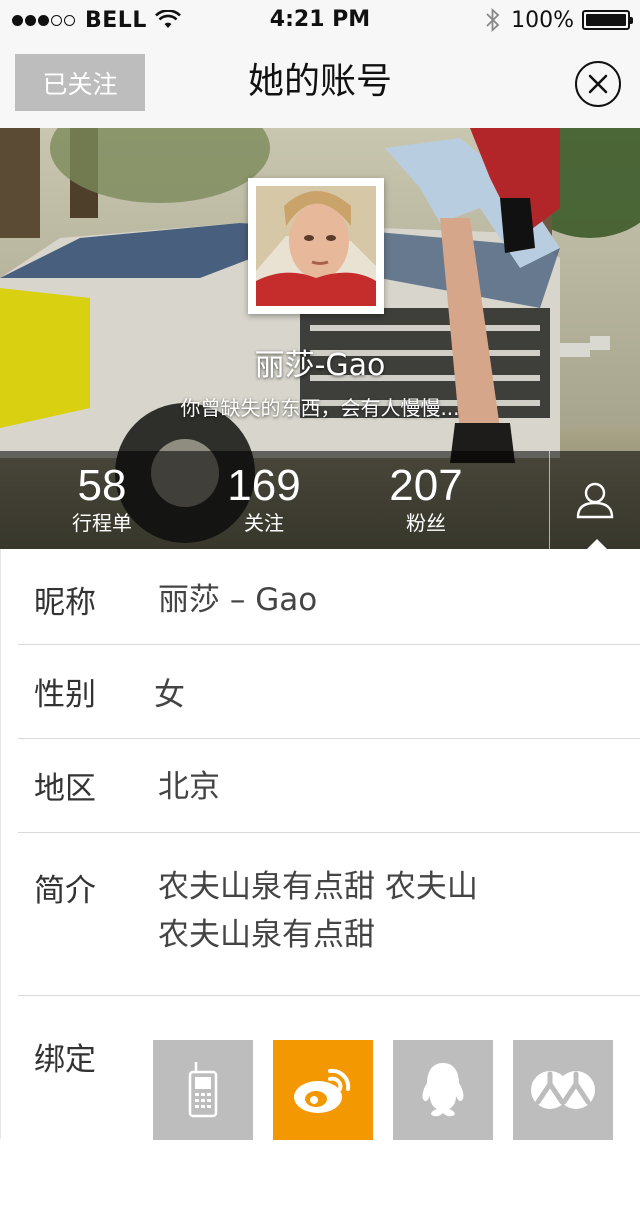 This screenshot has width=640, height=1212. Describe the element at coordinates (320, 365) in the screenshot. I see `profile-name: 丽莎-Gao` at that location.